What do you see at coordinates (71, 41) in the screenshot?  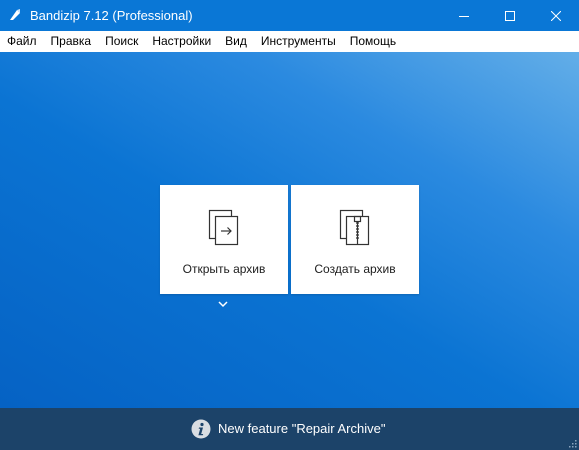 I see `menu-edit: Правка` at bounding box center [71, 41].